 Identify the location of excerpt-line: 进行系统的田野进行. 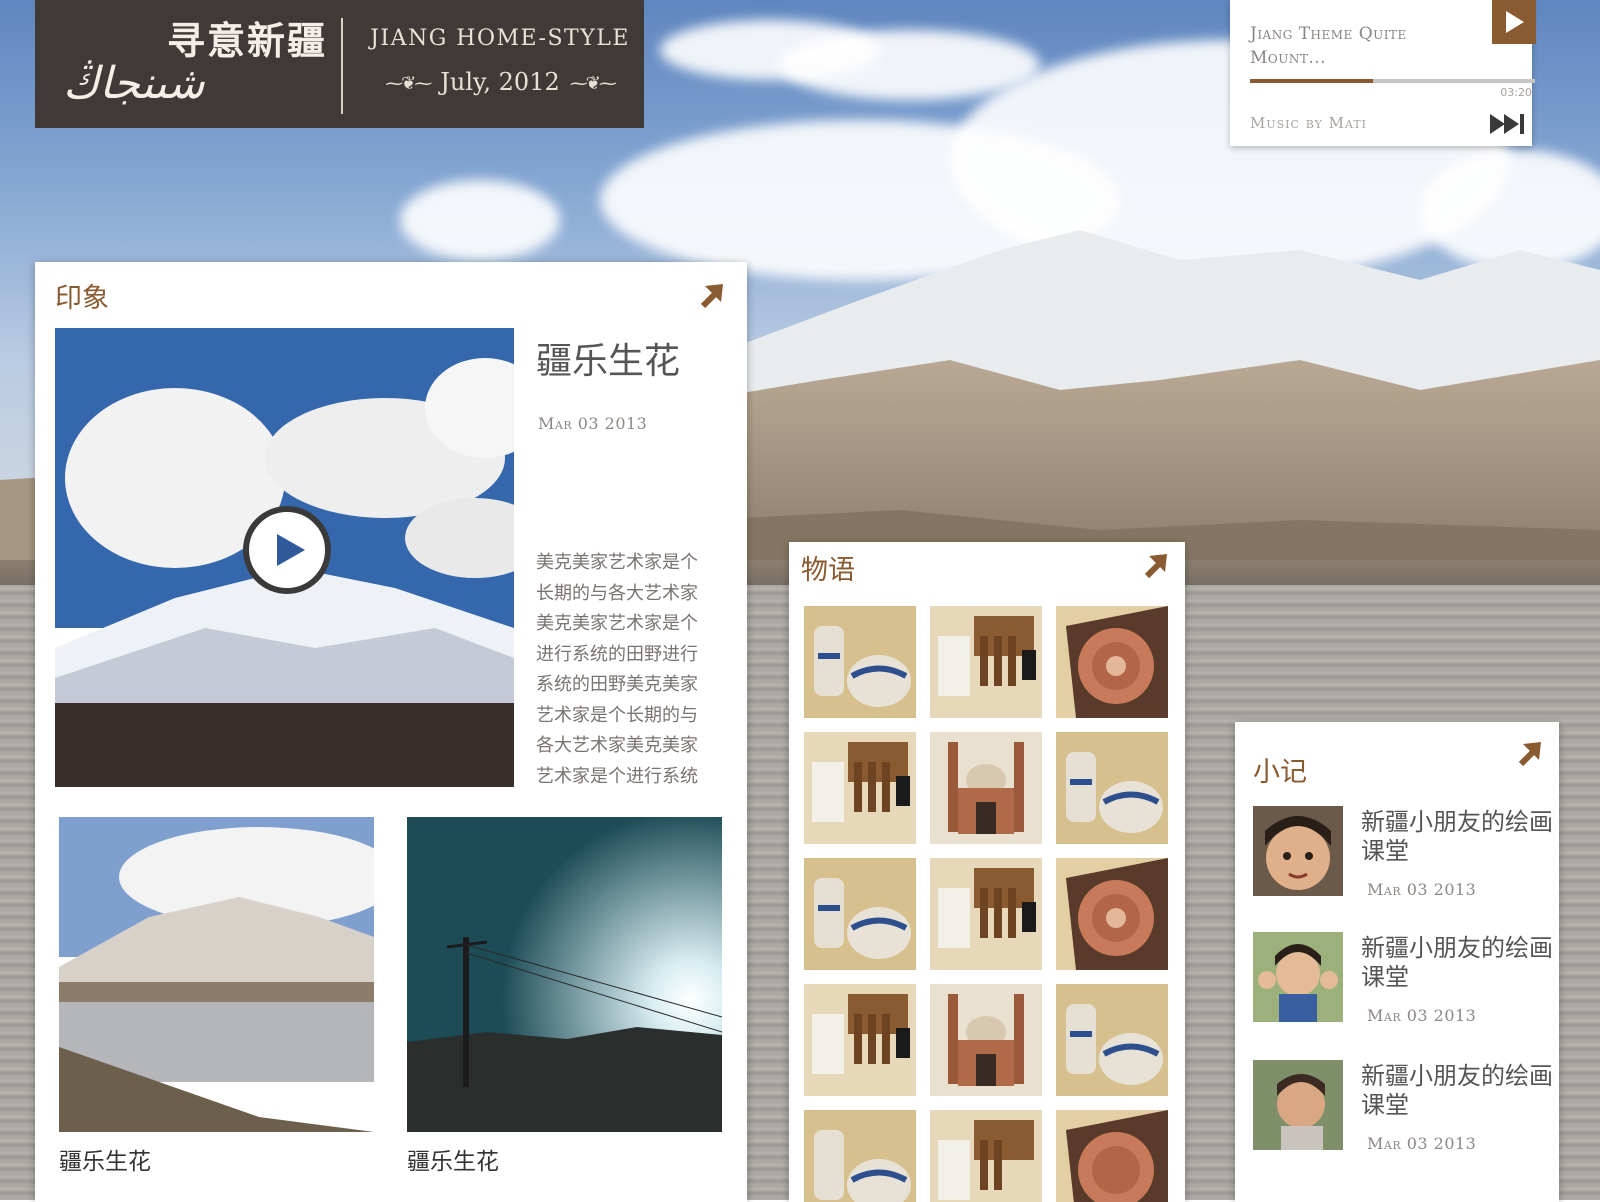
(617, 654).